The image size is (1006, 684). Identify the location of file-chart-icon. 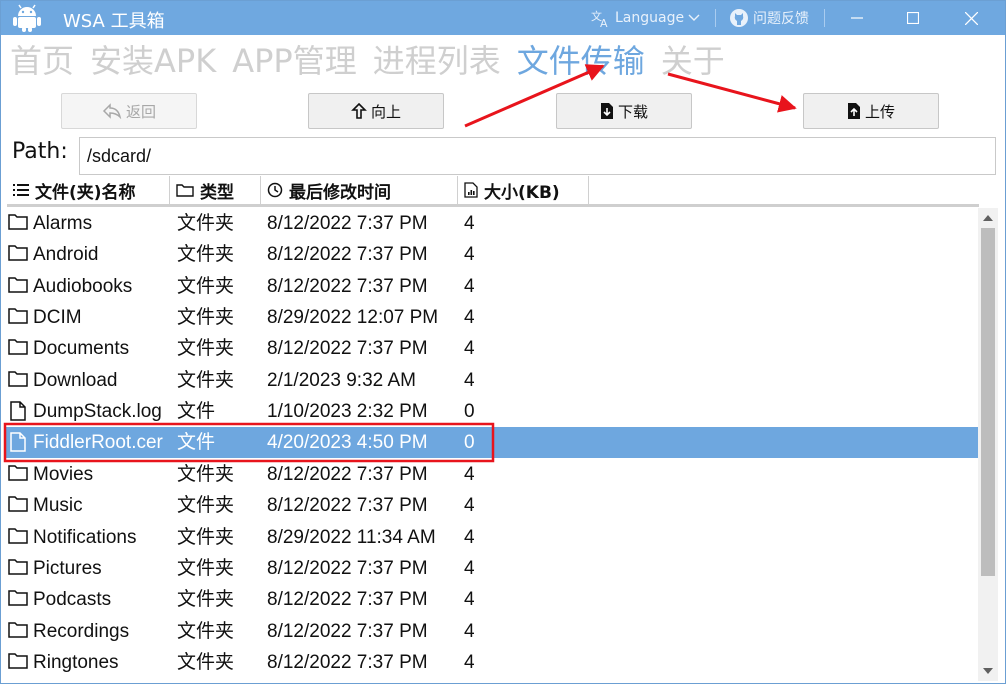
(471, 190).